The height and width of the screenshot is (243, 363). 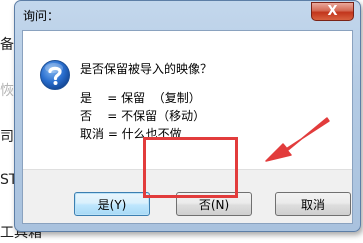 What do you see at coordinates (146, 69) in the screenshot?
I see `dialog-message: 是否保留被导入的映像？` at bounding box center [146, 69].